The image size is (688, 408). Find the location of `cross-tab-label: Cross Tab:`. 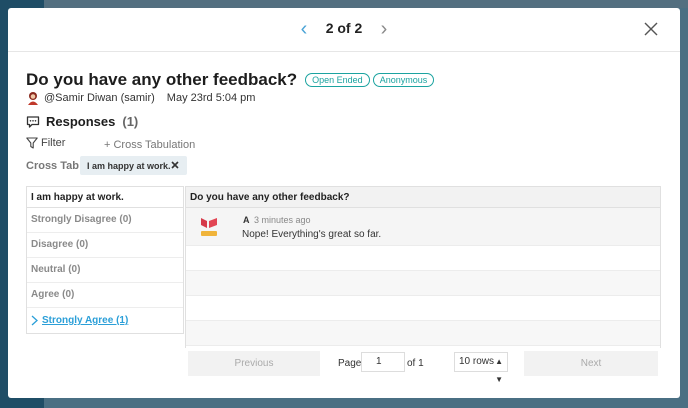

cross-tab-label: Cross Tab: is located at coordinates (54, 166).